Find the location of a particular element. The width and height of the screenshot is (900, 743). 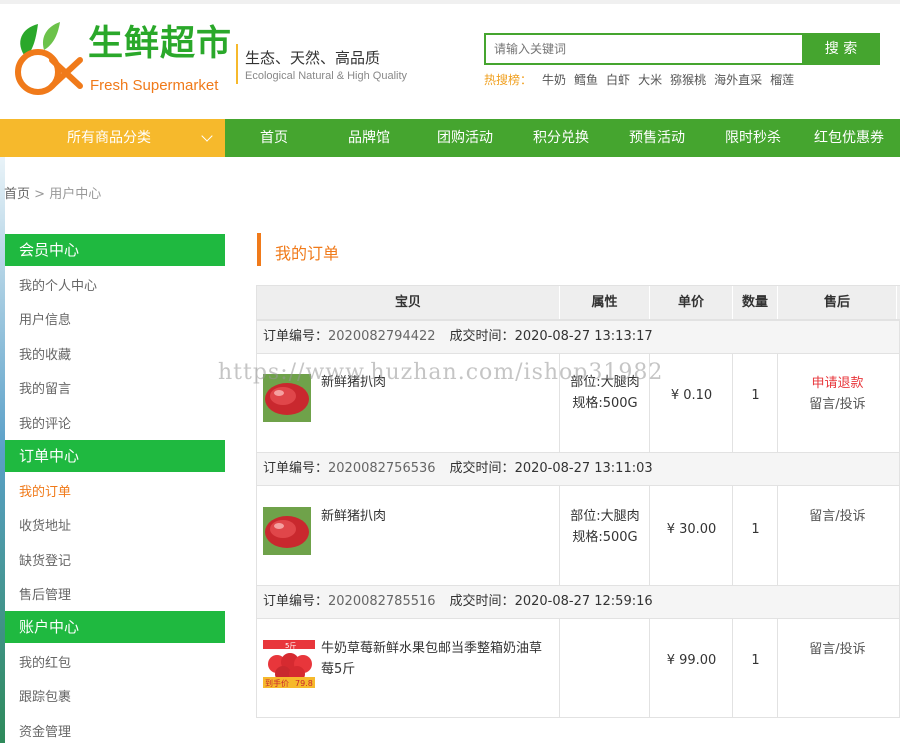

table-header: 宝贝 属性 单价 数量 售后 is located at coordinates (578, 303).